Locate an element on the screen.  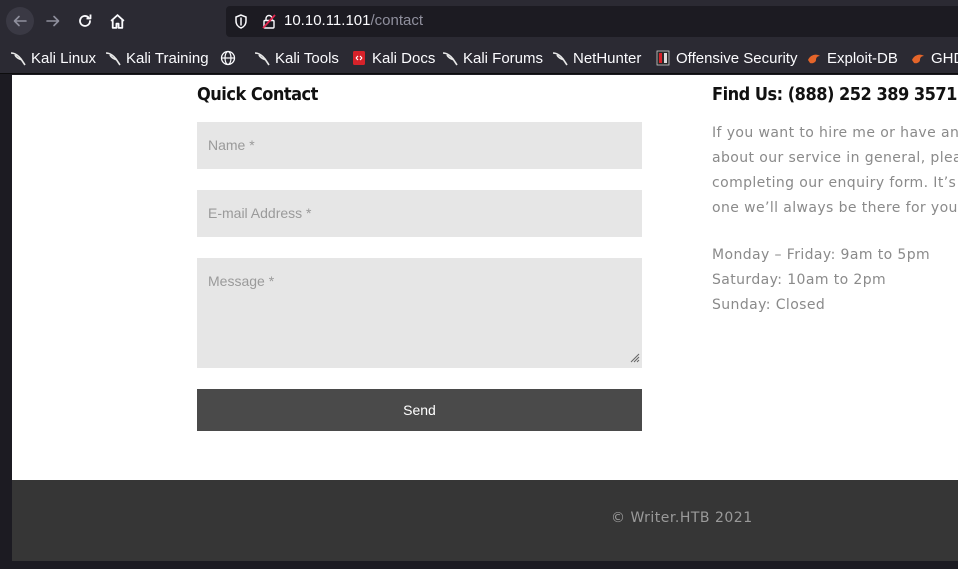
kali-docs-icon is located at coordinates (359, 58).